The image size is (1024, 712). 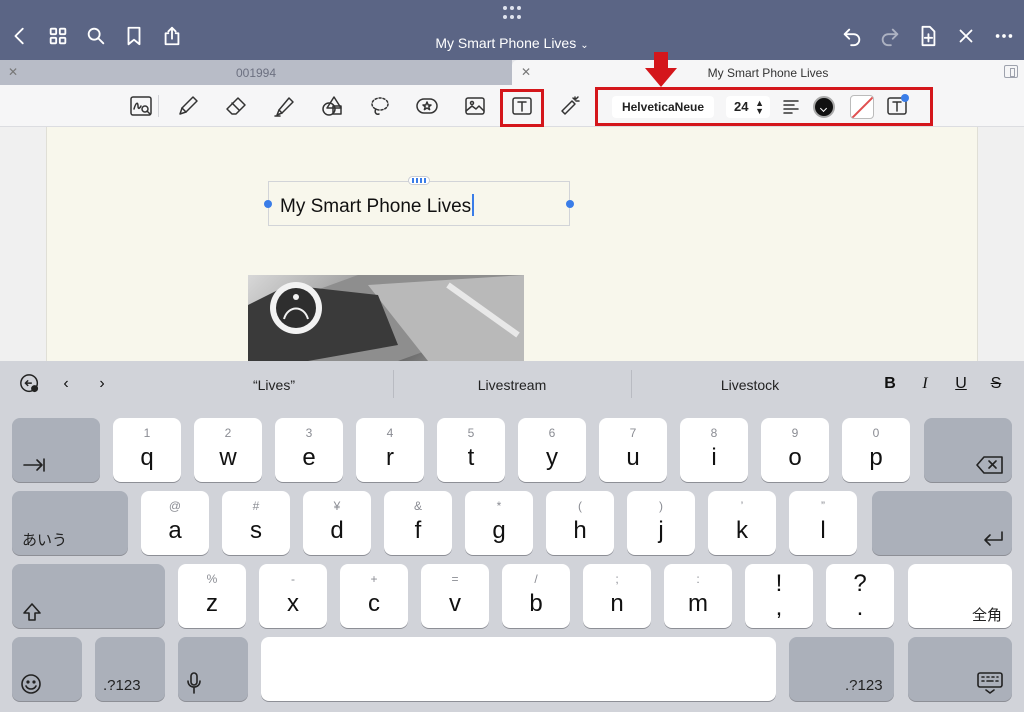 I want to click on key-r: 4r, so click(x=390, y=450).